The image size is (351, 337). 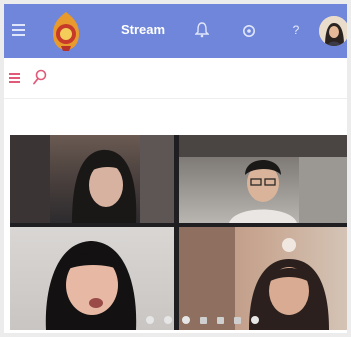 I want to click on sub-toolbar, so click(x=175, y=78).